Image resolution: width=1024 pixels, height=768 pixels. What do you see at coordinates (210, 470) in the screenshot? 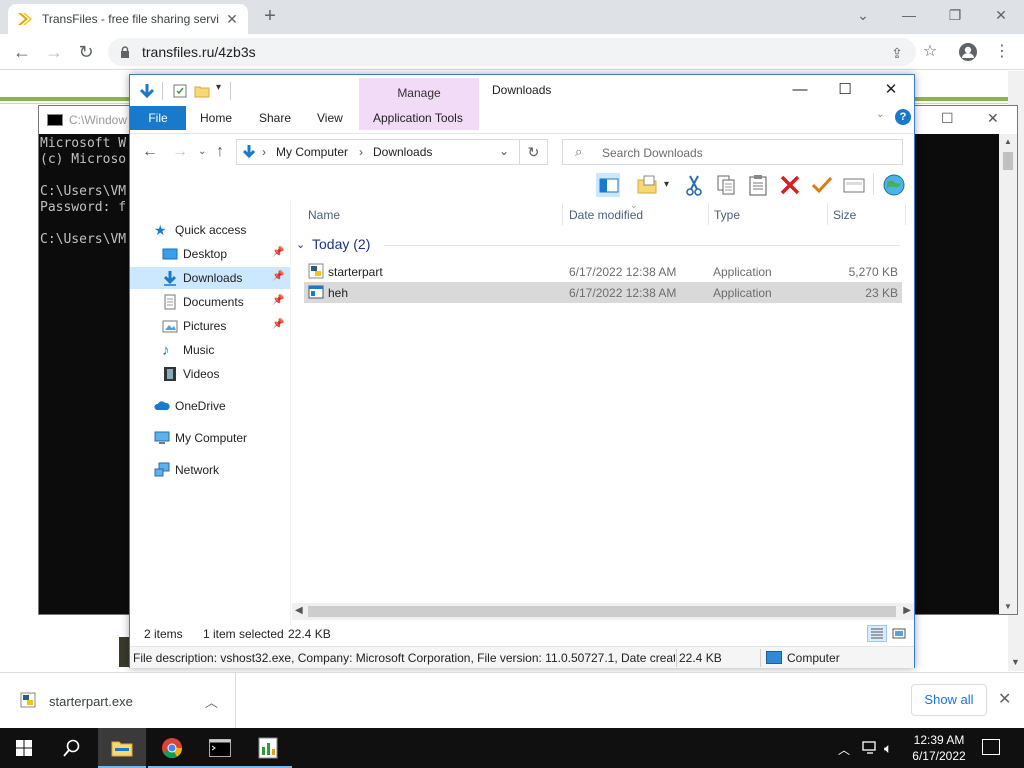
I see `sidebar-item-network: Network` at bounding box center [210, 470].